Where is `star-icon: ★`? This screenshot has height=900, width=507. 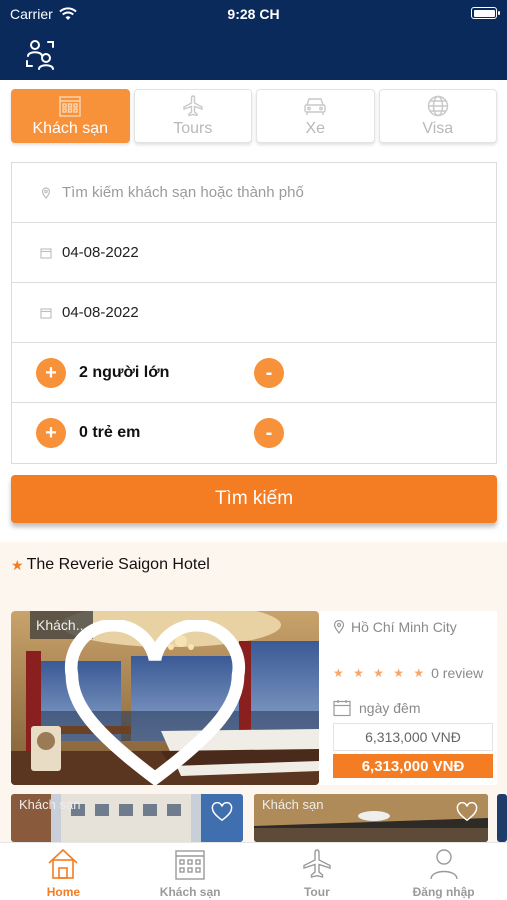 star-icon: ★ is located at coordinates (17, 564).